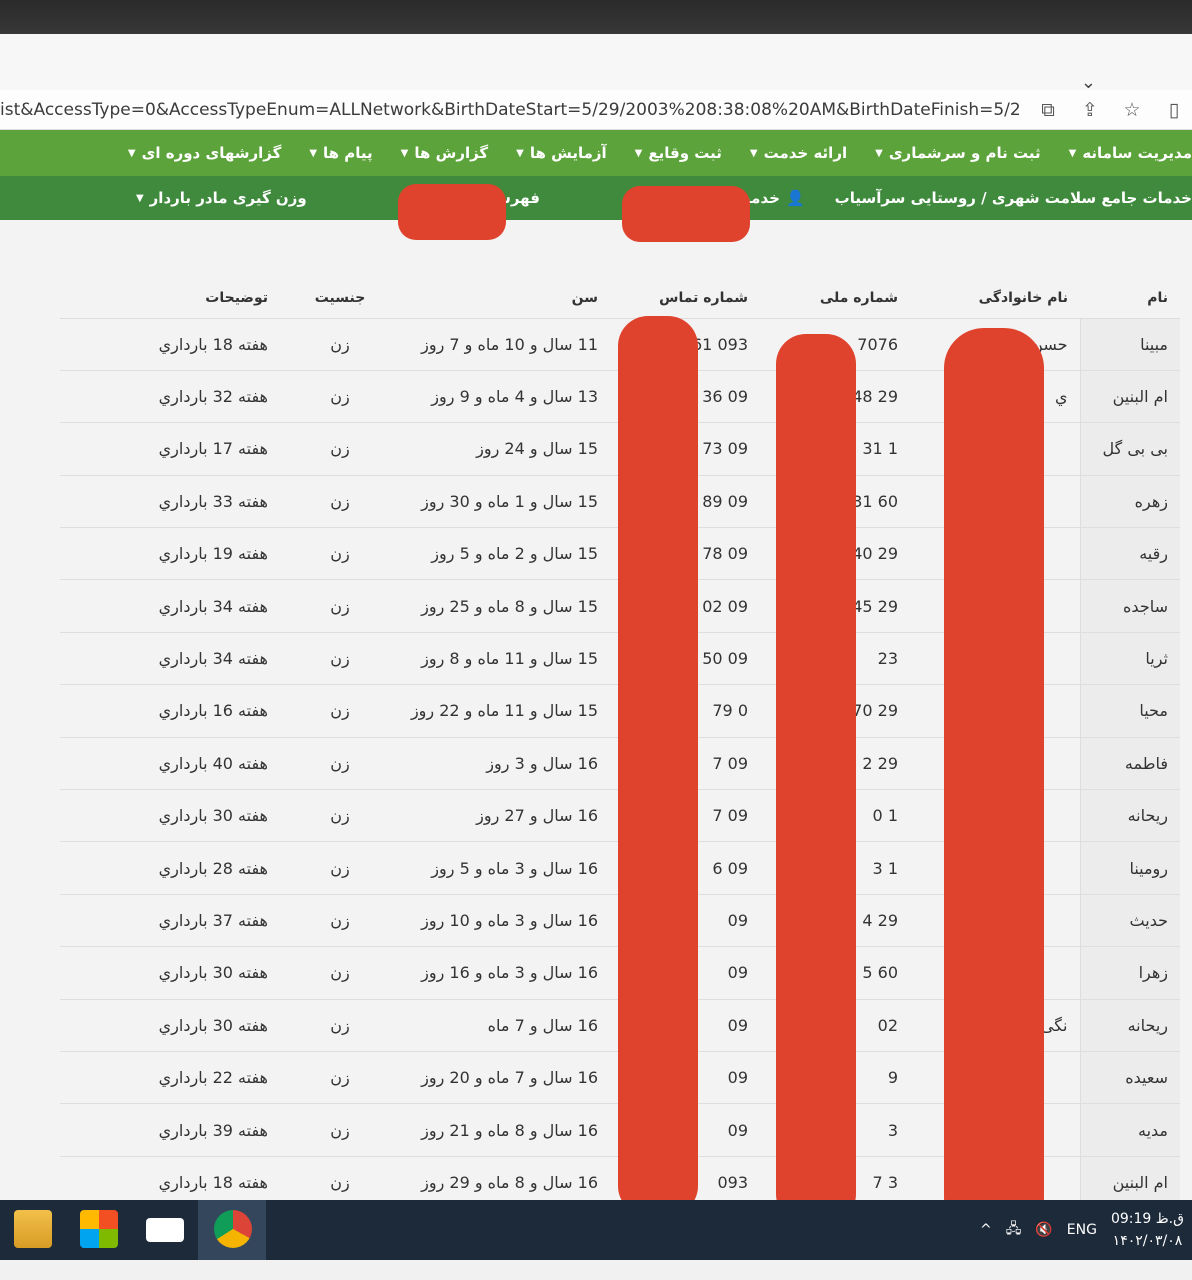  Describe the element at coordinates (1129, 921) in the screenshot. I see `cell-name: حدیث` at that location.